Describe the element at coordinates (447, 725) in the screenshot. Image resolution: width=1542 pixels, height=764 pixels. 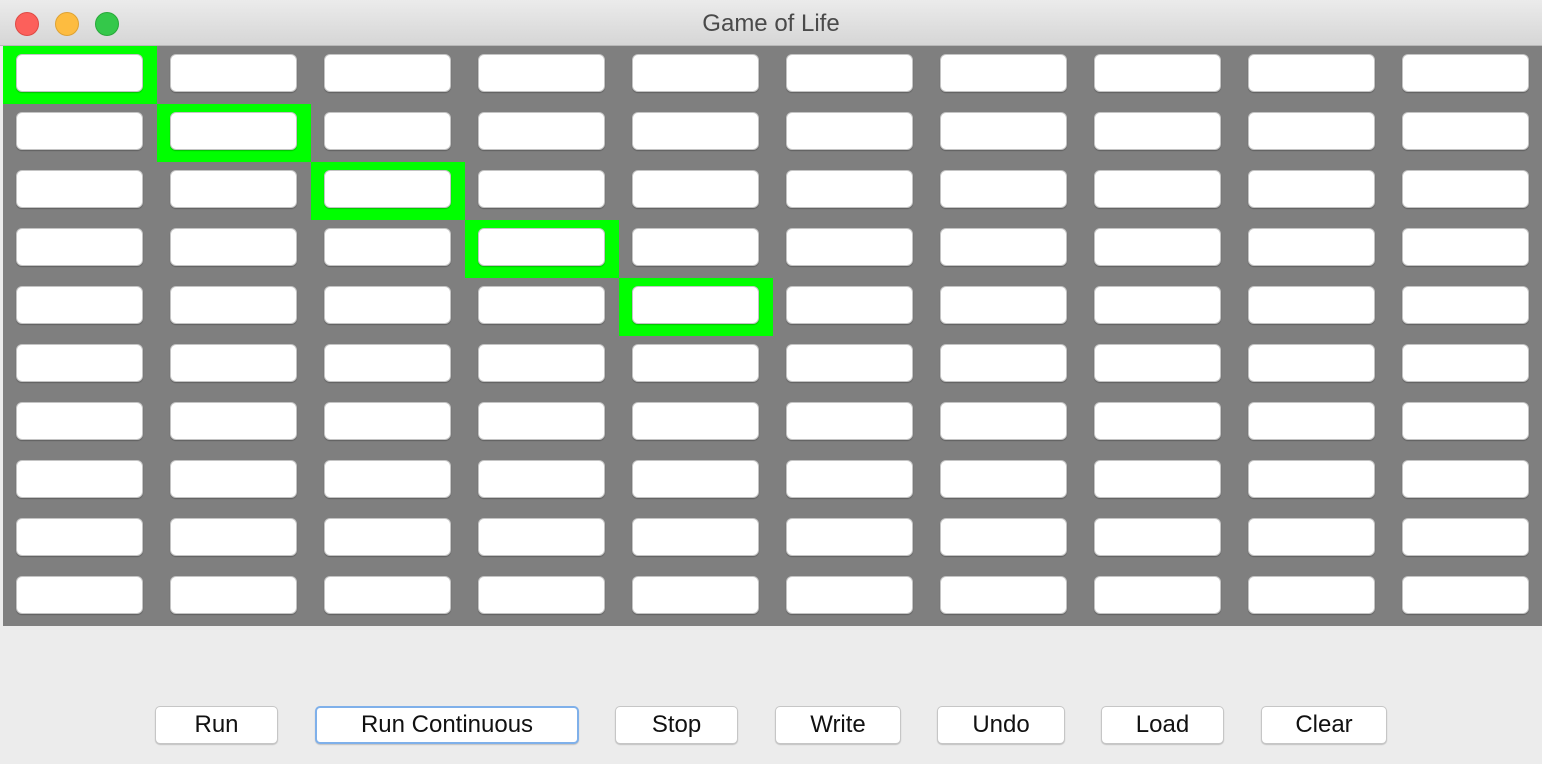
I see `run-continuous-button: Run Continuous` at that location.